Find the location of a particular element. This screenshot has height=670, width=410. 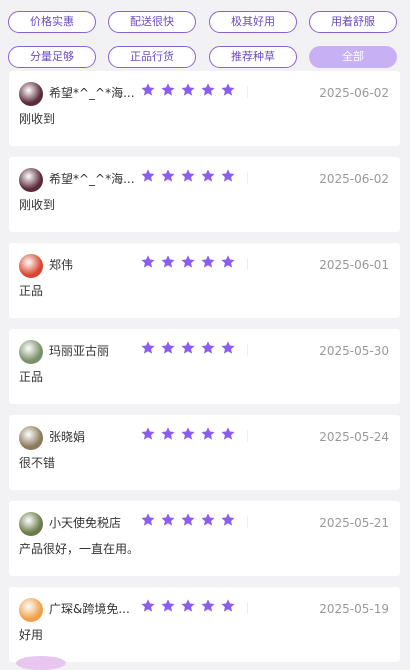

review-card: 郑伟 2025-06-01 正品 is located at coordinates (204, 280).